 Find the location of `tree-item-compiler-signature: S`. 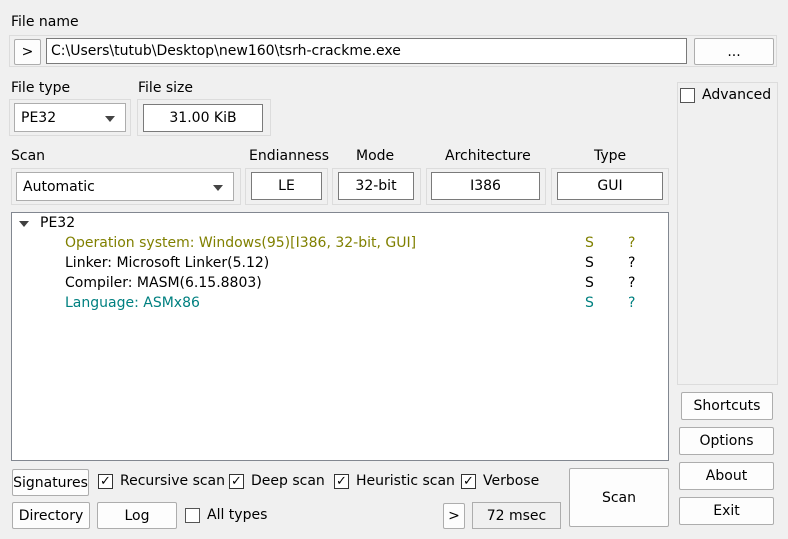

tree-item-compiler-signature: S is located at coordinates (589, 283).